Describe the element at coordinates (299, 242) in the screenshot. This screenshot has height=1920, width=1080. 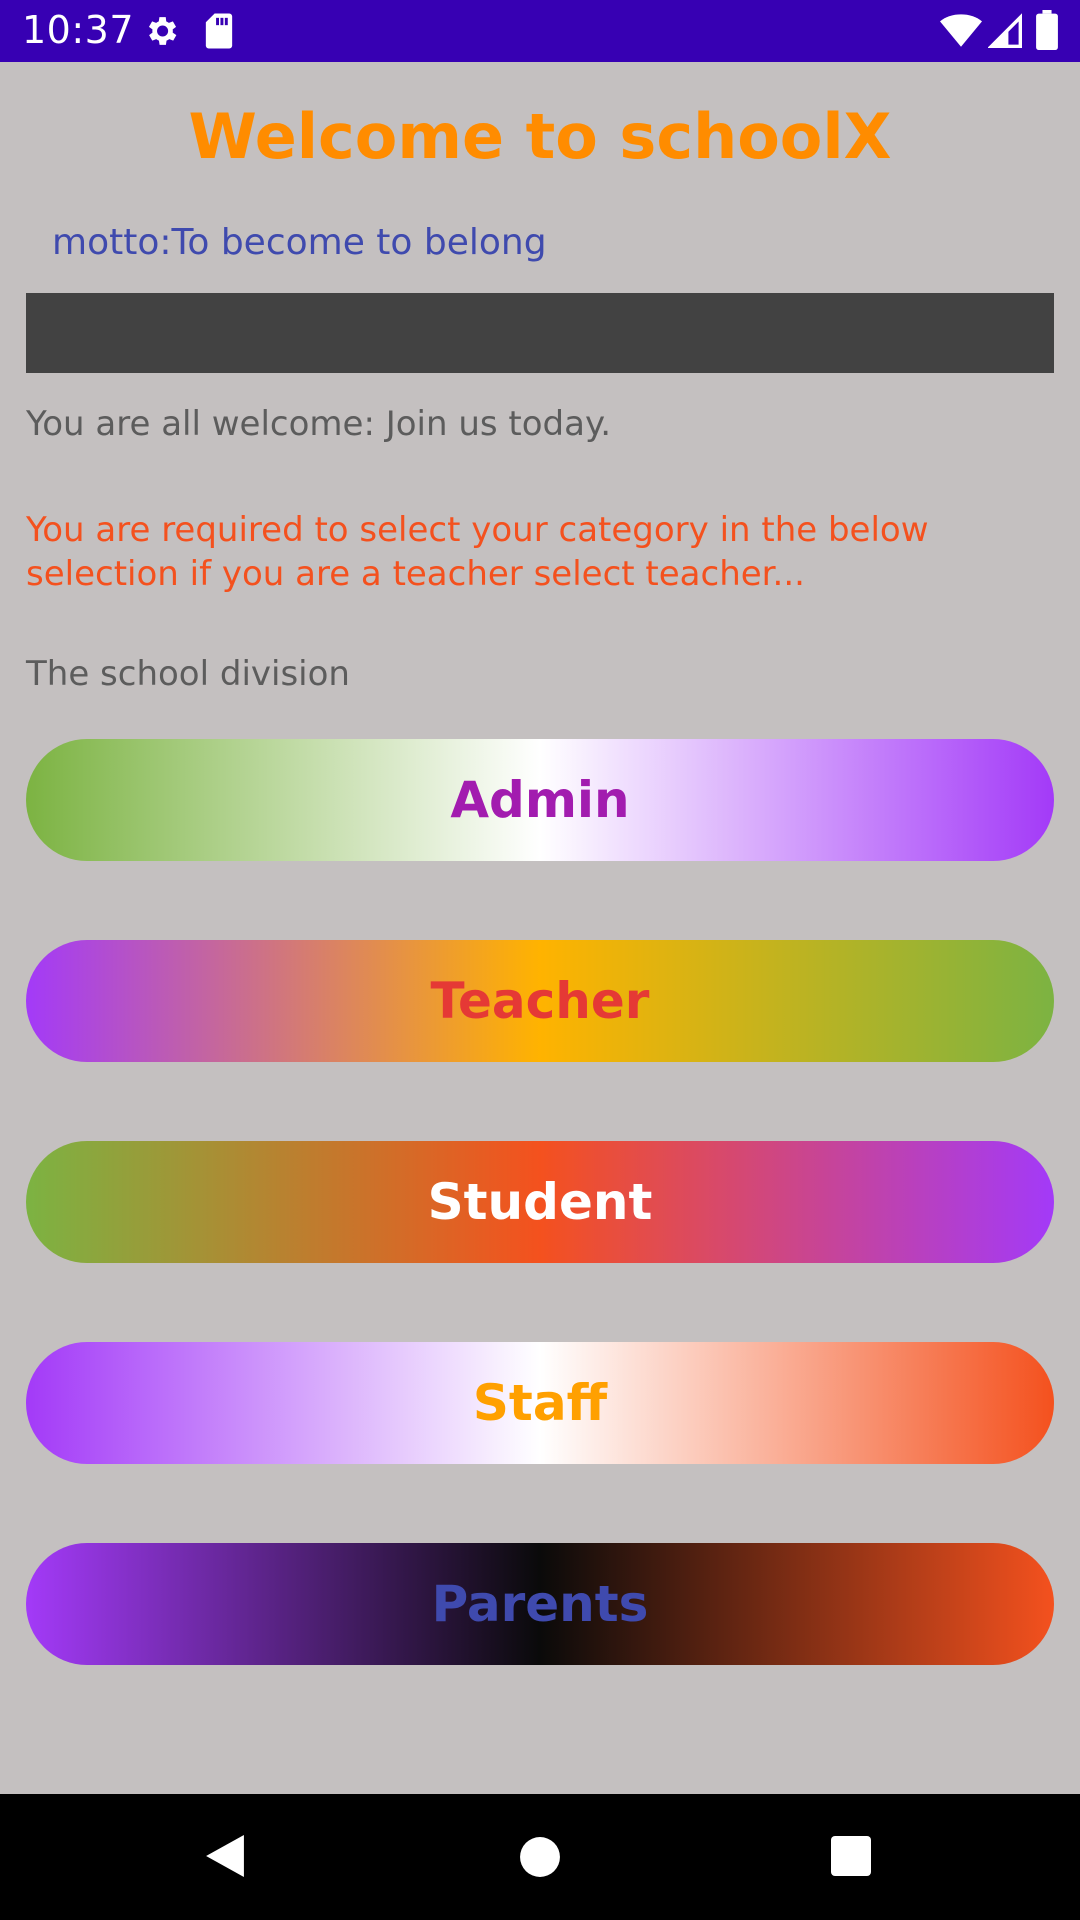
I see `motto-text: motto:To become to belong` at that location.